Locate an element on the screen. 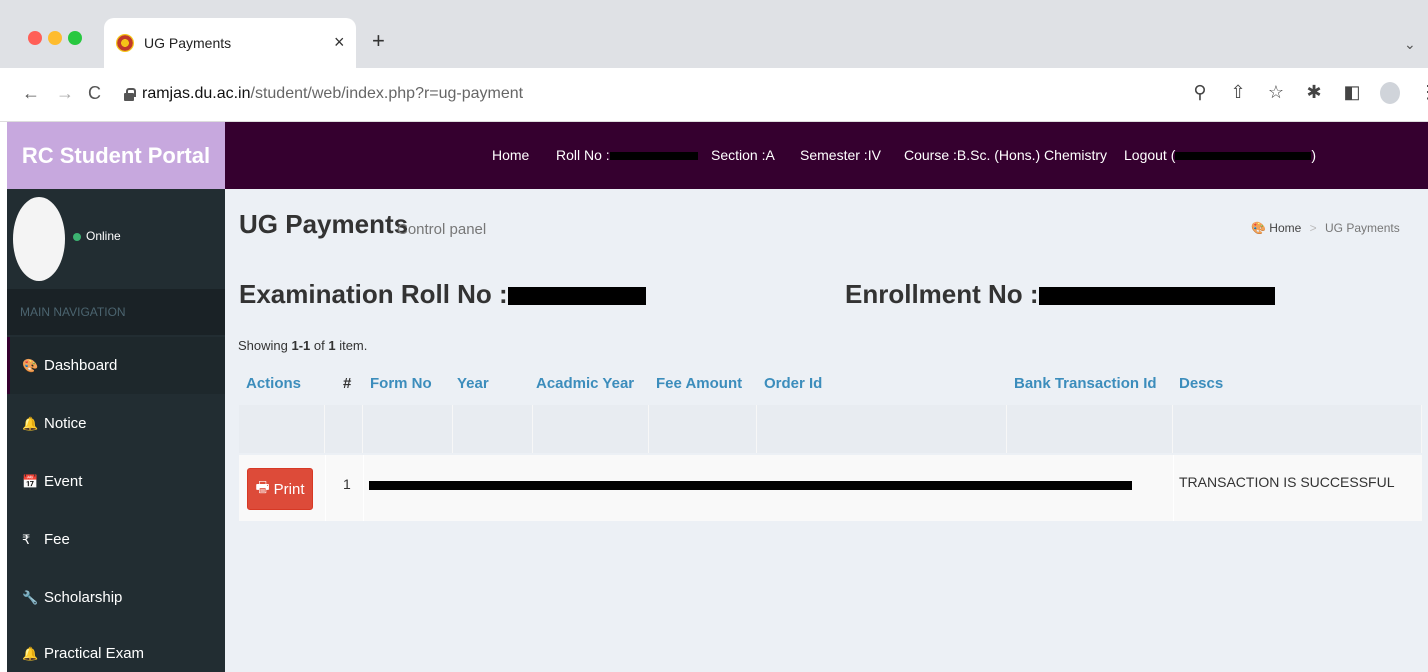 The height and width of the screenshot is (672, 1428). table-filter-row is located at coordinates (830, 429).